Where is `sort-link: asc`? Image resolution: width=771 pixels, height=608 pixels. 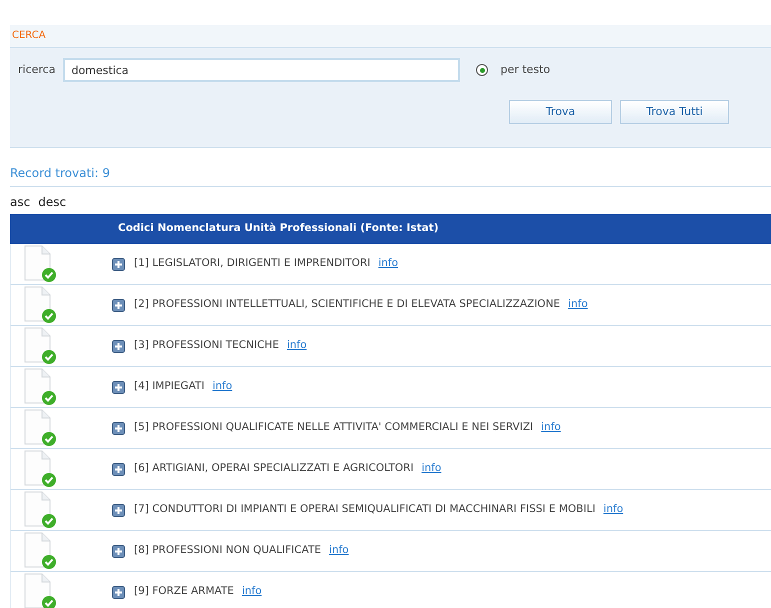 sort-link: asc is located at coordinates (20, 202).